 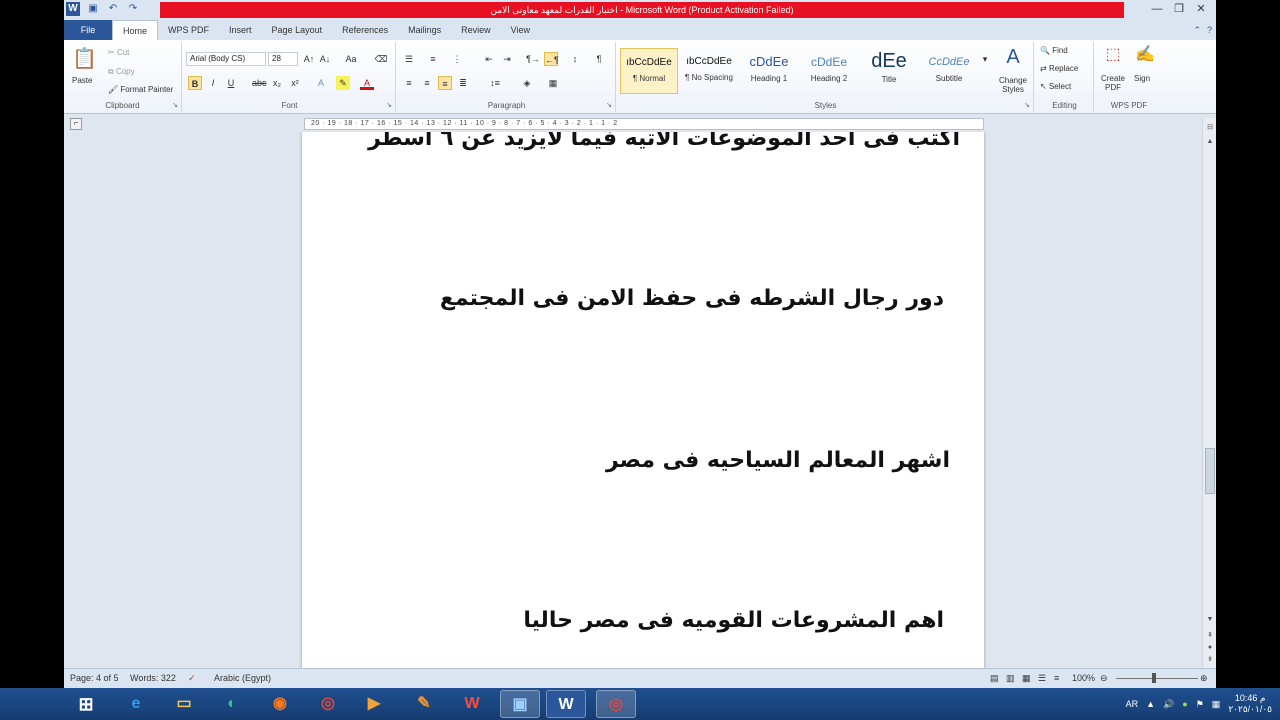 I want to click on restore-icon: ❐, so click(x=1179, y=9).